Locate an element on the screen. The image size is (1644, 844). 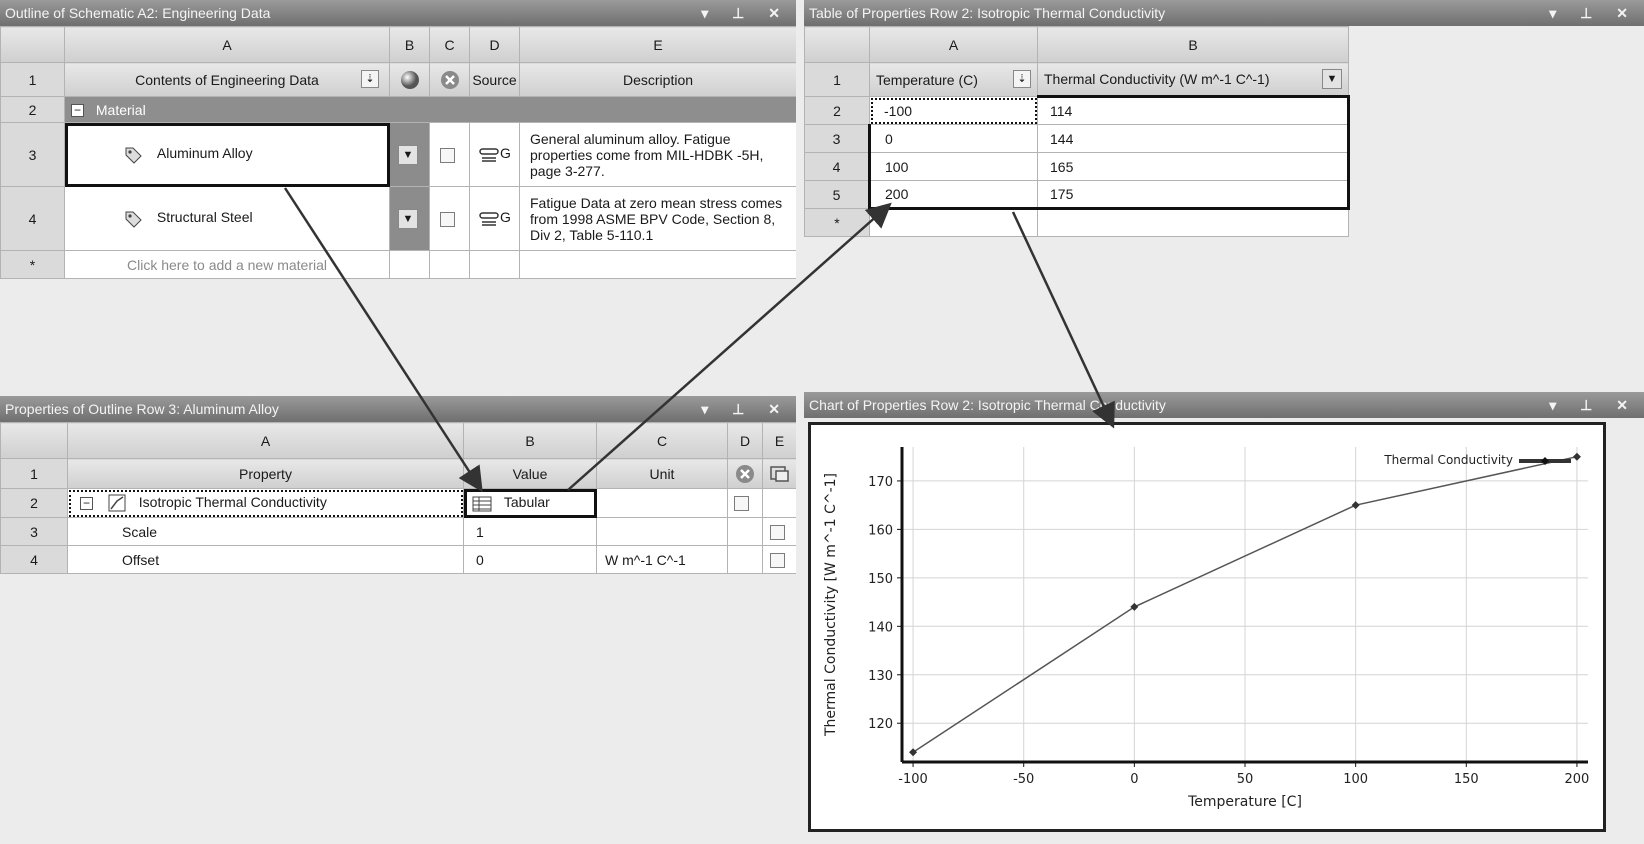
temperature-header: Temperature (C) ⇣ is located at coordinates (953, 79).